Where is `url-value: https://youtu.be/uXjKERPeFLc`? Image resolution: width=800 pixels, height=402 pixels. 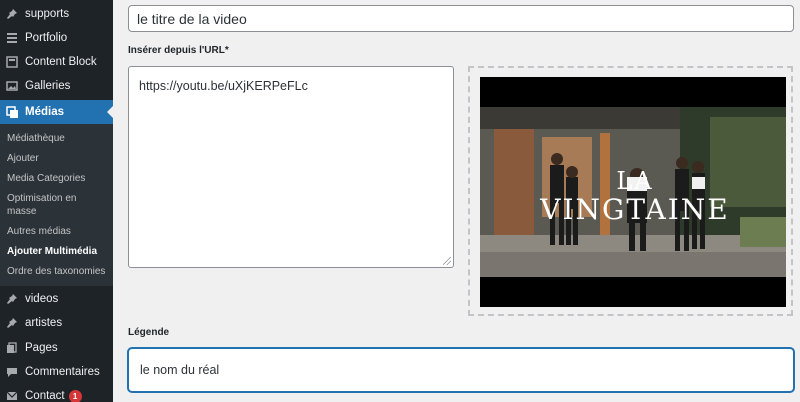
url-value: https://youtu.be/uXjKERPeFLc is located at coordinates (223, 86).